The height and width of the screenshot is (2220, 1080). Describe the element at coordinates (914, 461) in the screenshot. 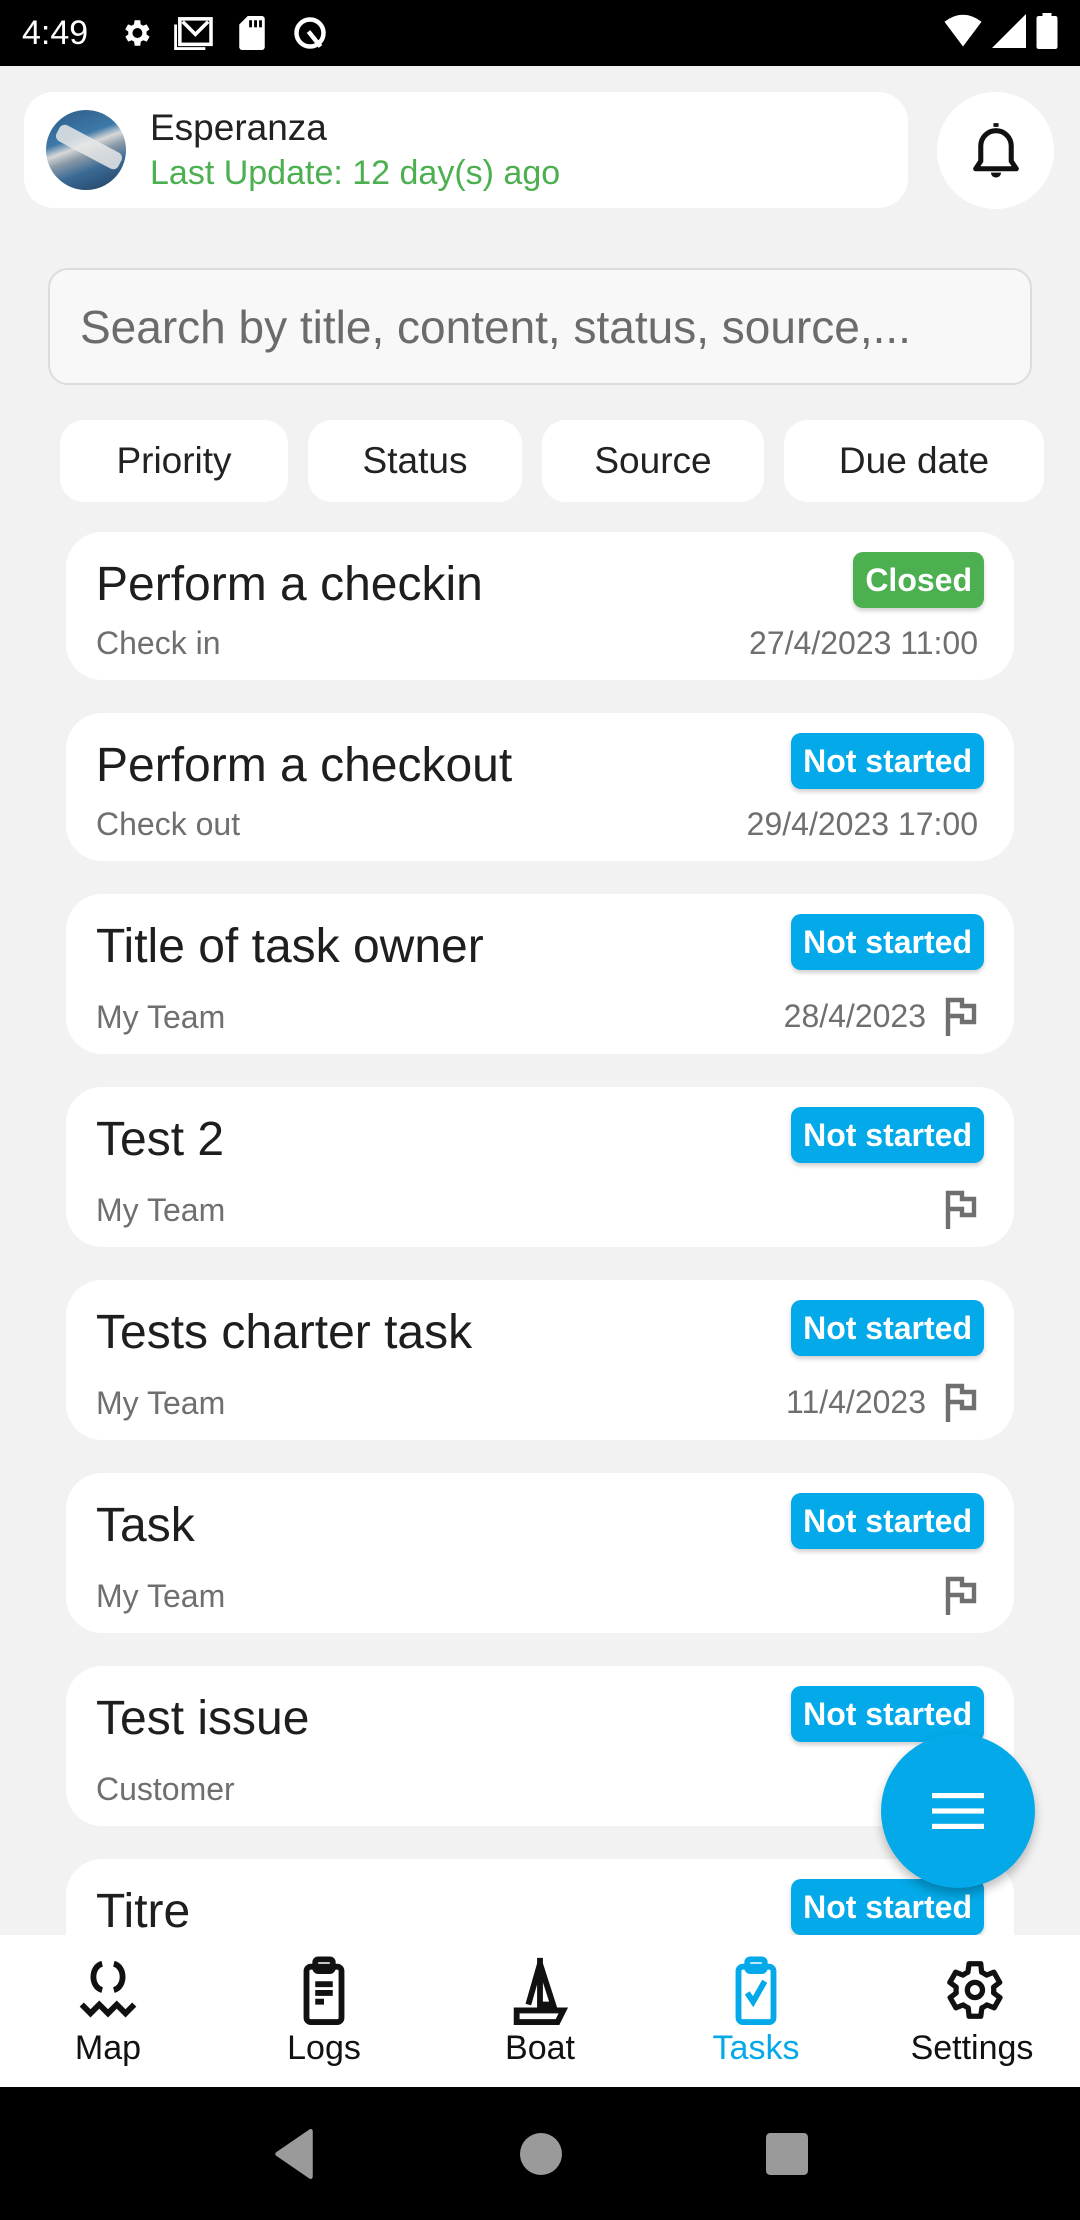

I see `filter-due-date: Due date` at that location.